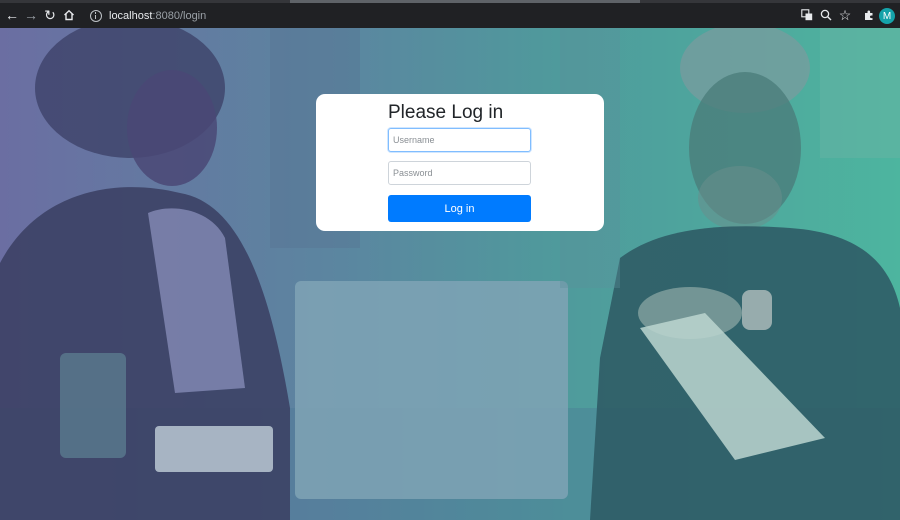 Image resolution: width=900 pixels, height=520 pixels. What do you see at coordinates (826, 15) in the screenshot?
I see `zoom-icon` at bounding box center [826, 15].